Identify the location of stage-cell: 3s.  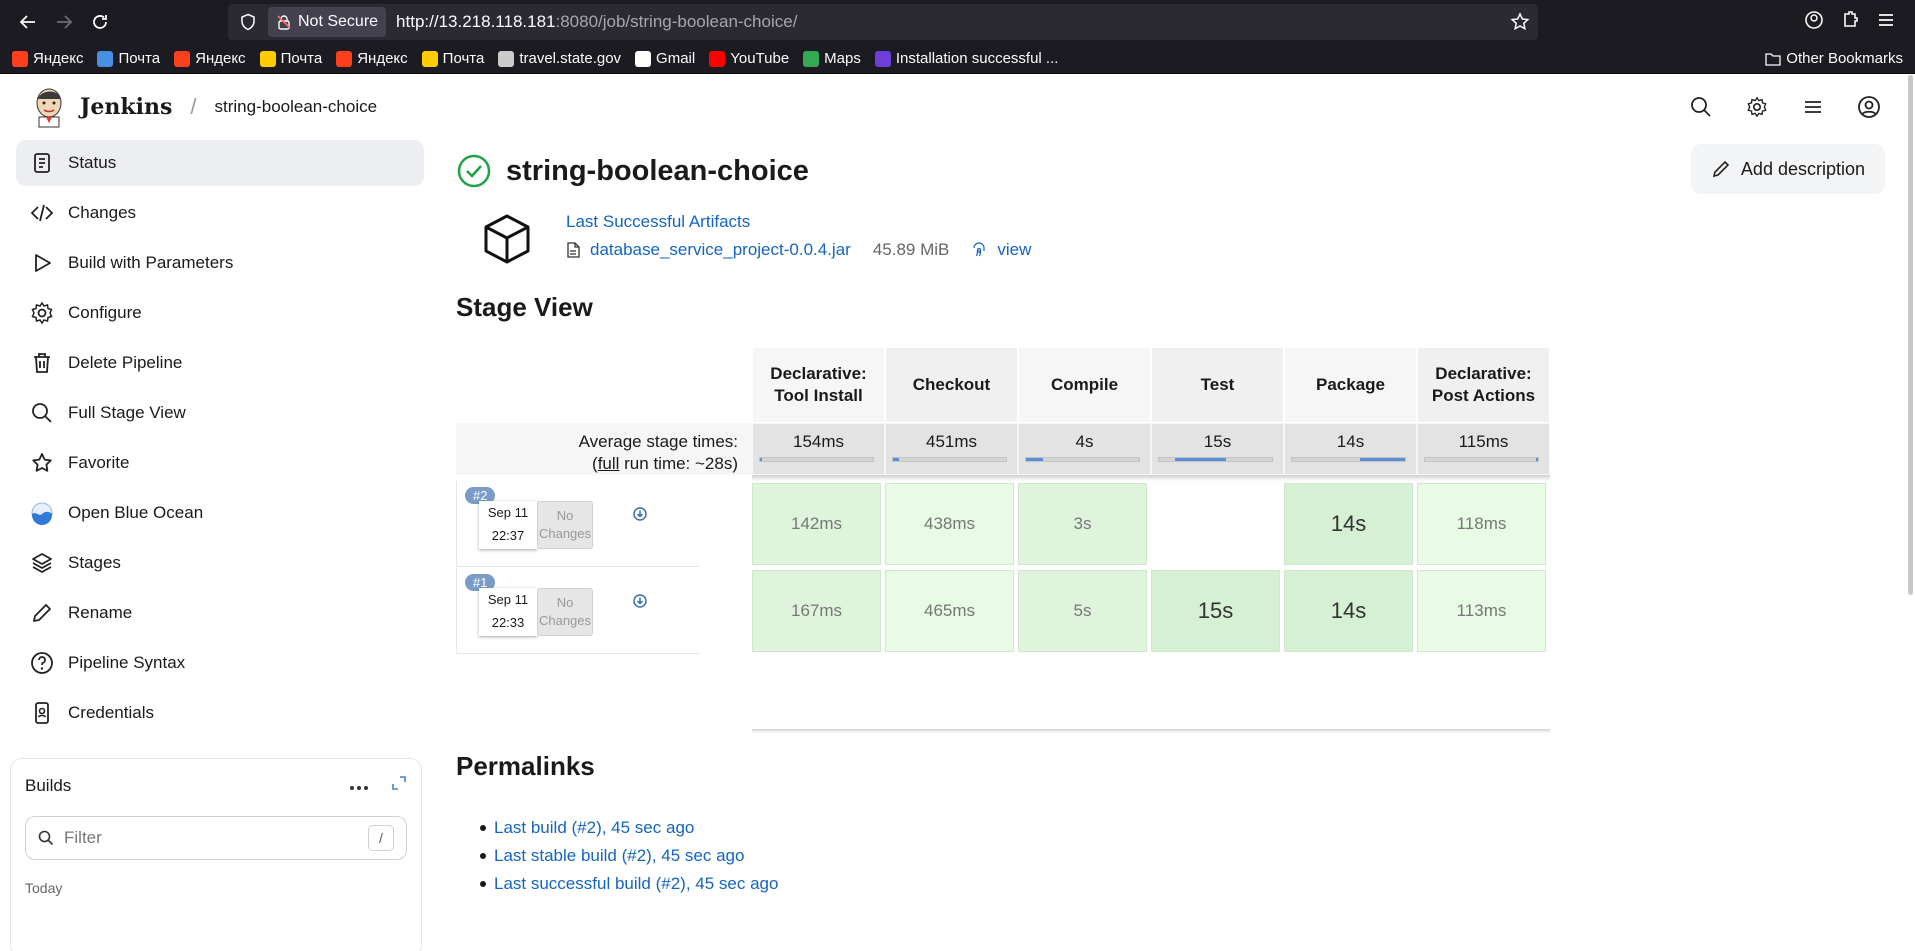
(1082, 524).